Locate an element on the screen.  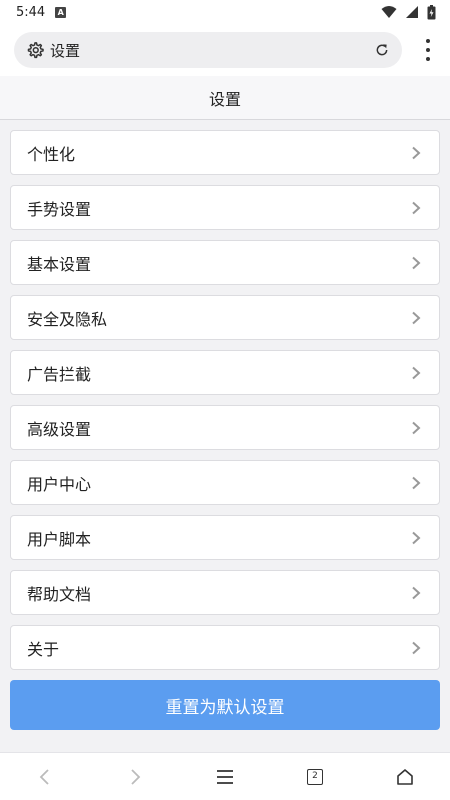
notification-icon: A is located at coordinates (61, 12).